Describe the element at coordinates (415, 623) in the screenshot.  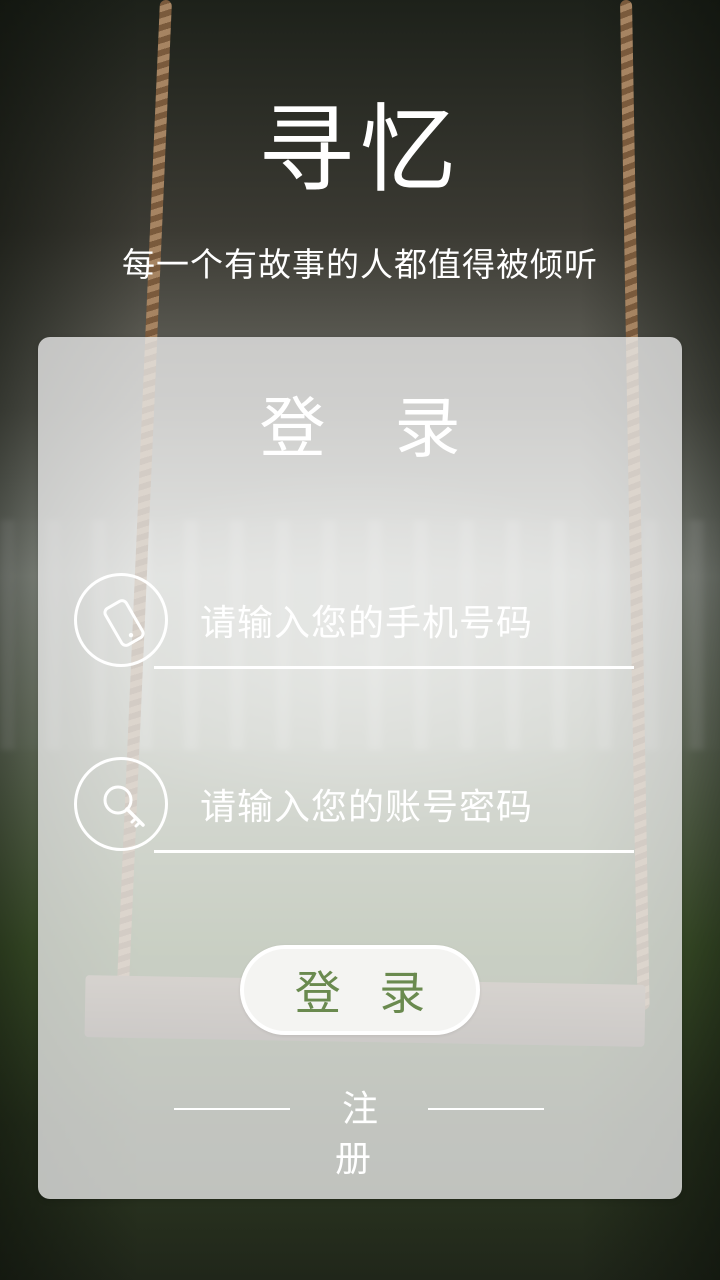
I see `phone-input` at that location.